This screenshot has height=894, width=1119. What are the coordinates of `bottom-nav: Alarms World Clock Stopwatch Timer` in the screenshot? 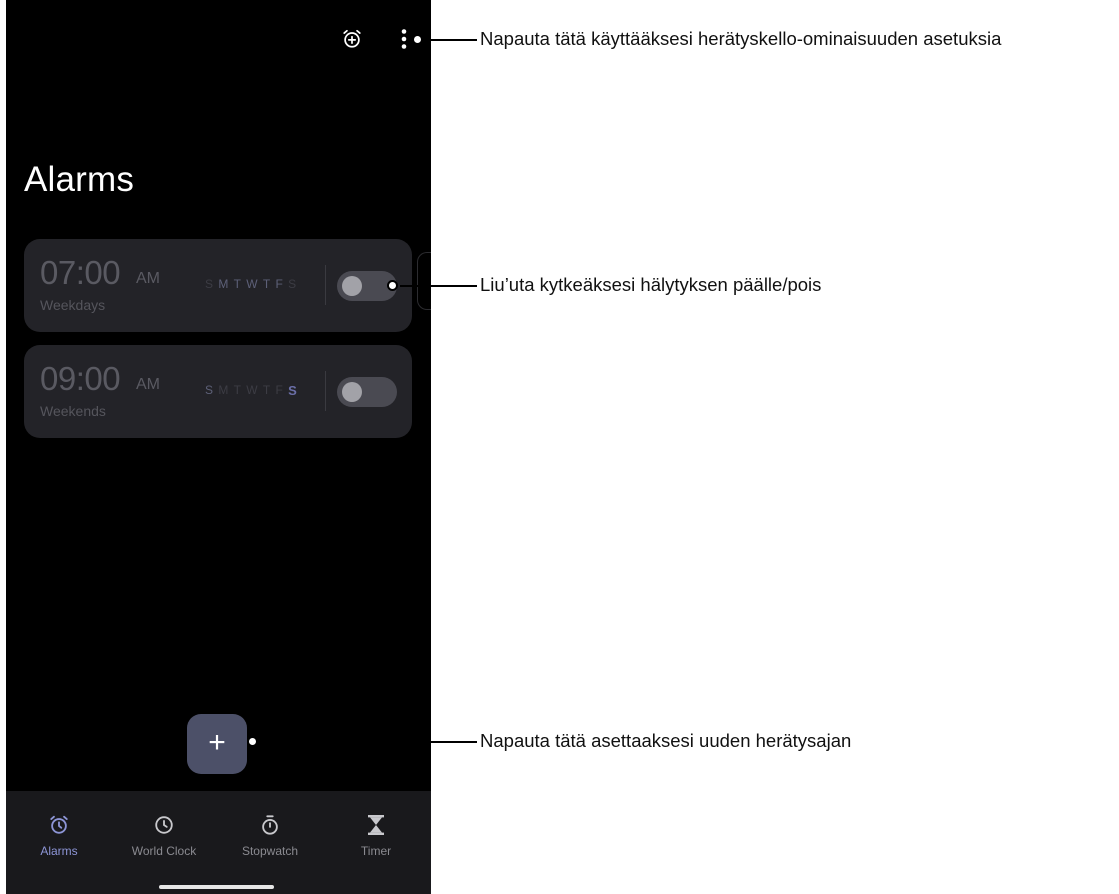 It's located at (218, 842).